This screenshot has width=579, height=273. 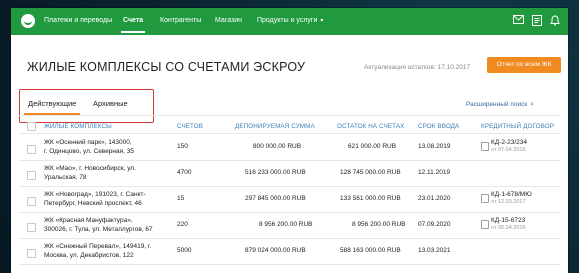 I want to click on accounts-count: 5000, so click(x=184, y=250).